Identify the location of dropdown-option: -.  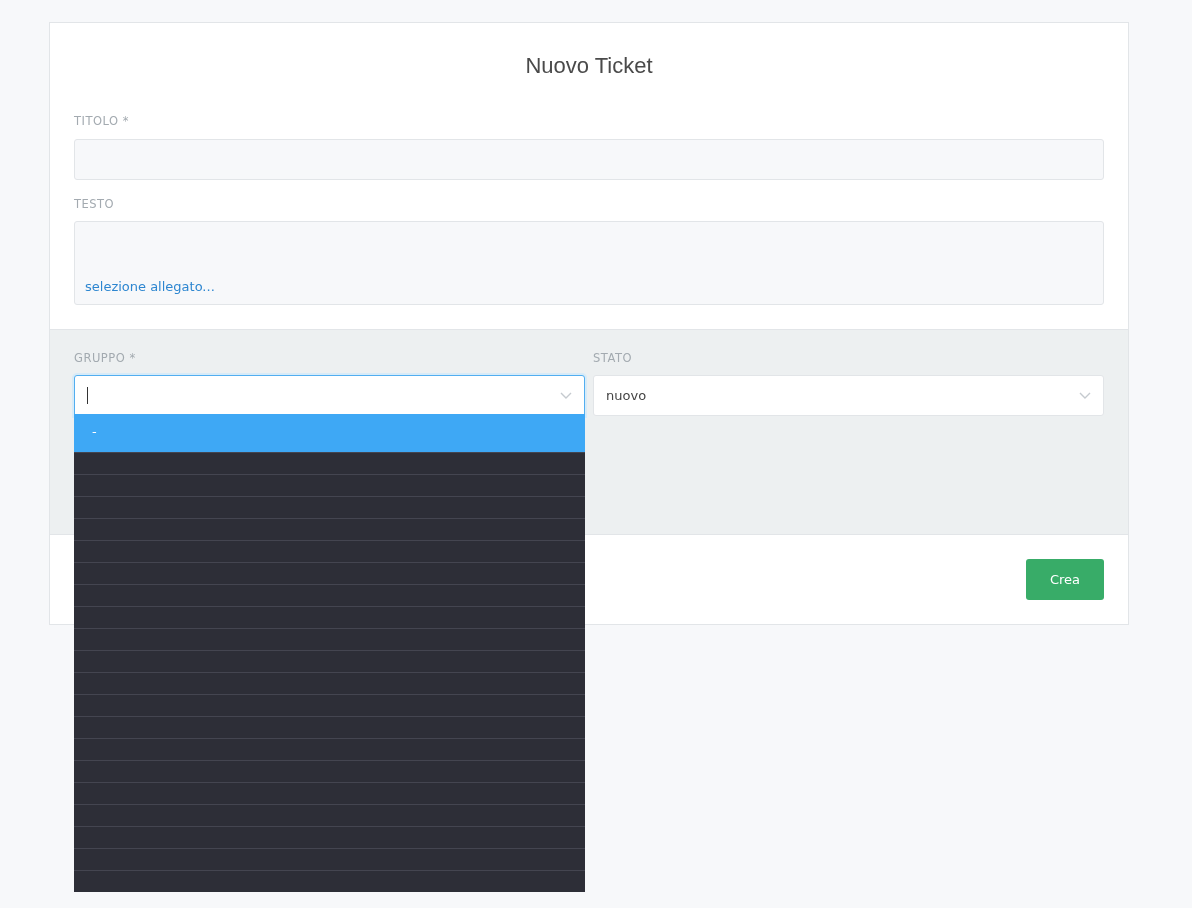
(329, 433).